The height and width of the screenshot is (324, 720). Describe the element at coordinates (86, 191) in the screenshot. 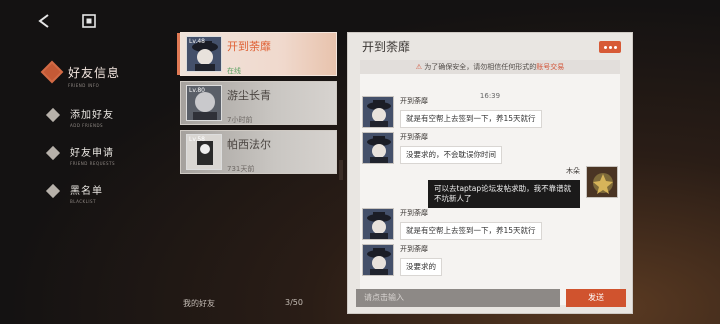

I see `nav-label: 黑名单` at that location.